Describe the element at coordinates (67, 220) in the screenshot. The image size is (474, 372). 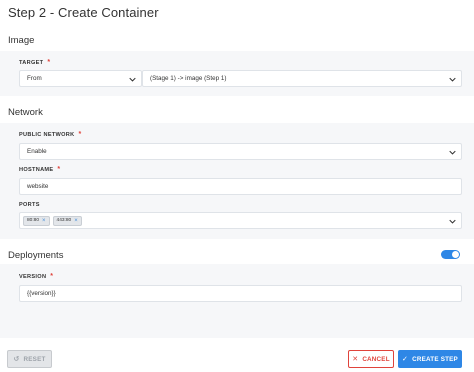
I see `port-chip: 443:80 ×` at that location.